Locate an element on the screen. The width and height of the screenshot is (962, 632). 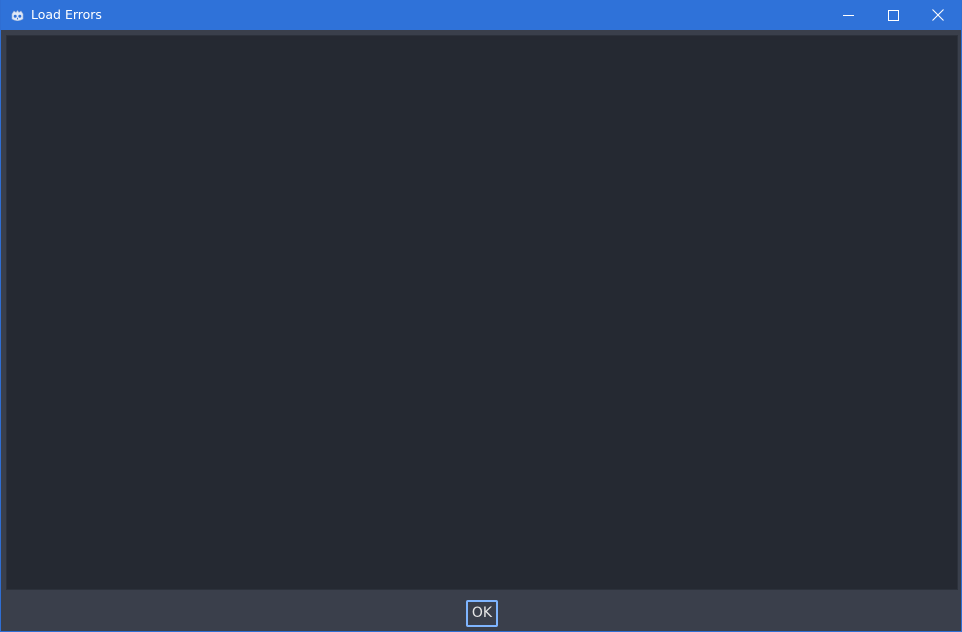
ok-button: OK is located at coordinates (482, 613).